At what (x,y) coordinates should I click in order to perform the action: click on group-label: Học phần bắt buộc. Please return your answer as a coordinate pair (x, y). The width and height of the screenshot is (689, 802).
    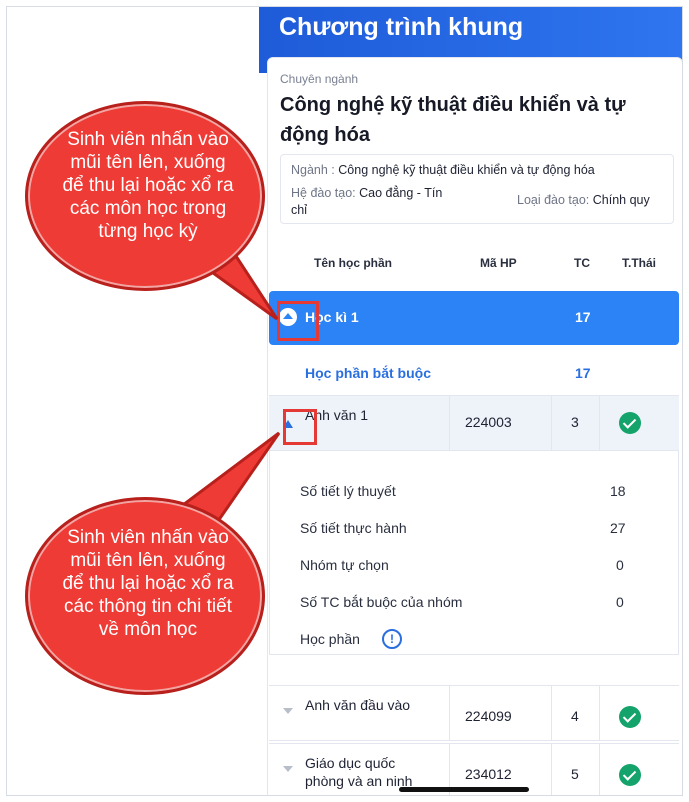
    Looking at the image, I should click on (368, 373).